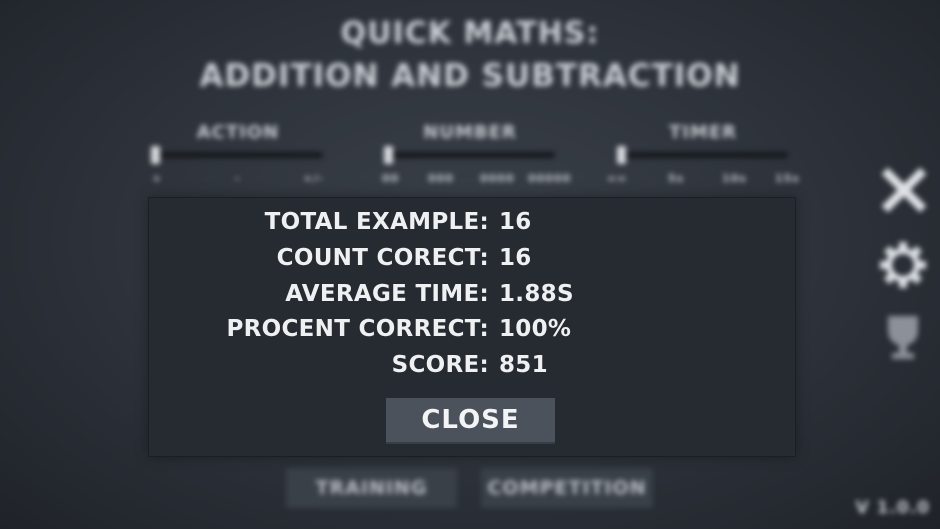 The width and height of the screenshot is (940, 529). I want to click on number-tick: 00000, so click(550, 178).